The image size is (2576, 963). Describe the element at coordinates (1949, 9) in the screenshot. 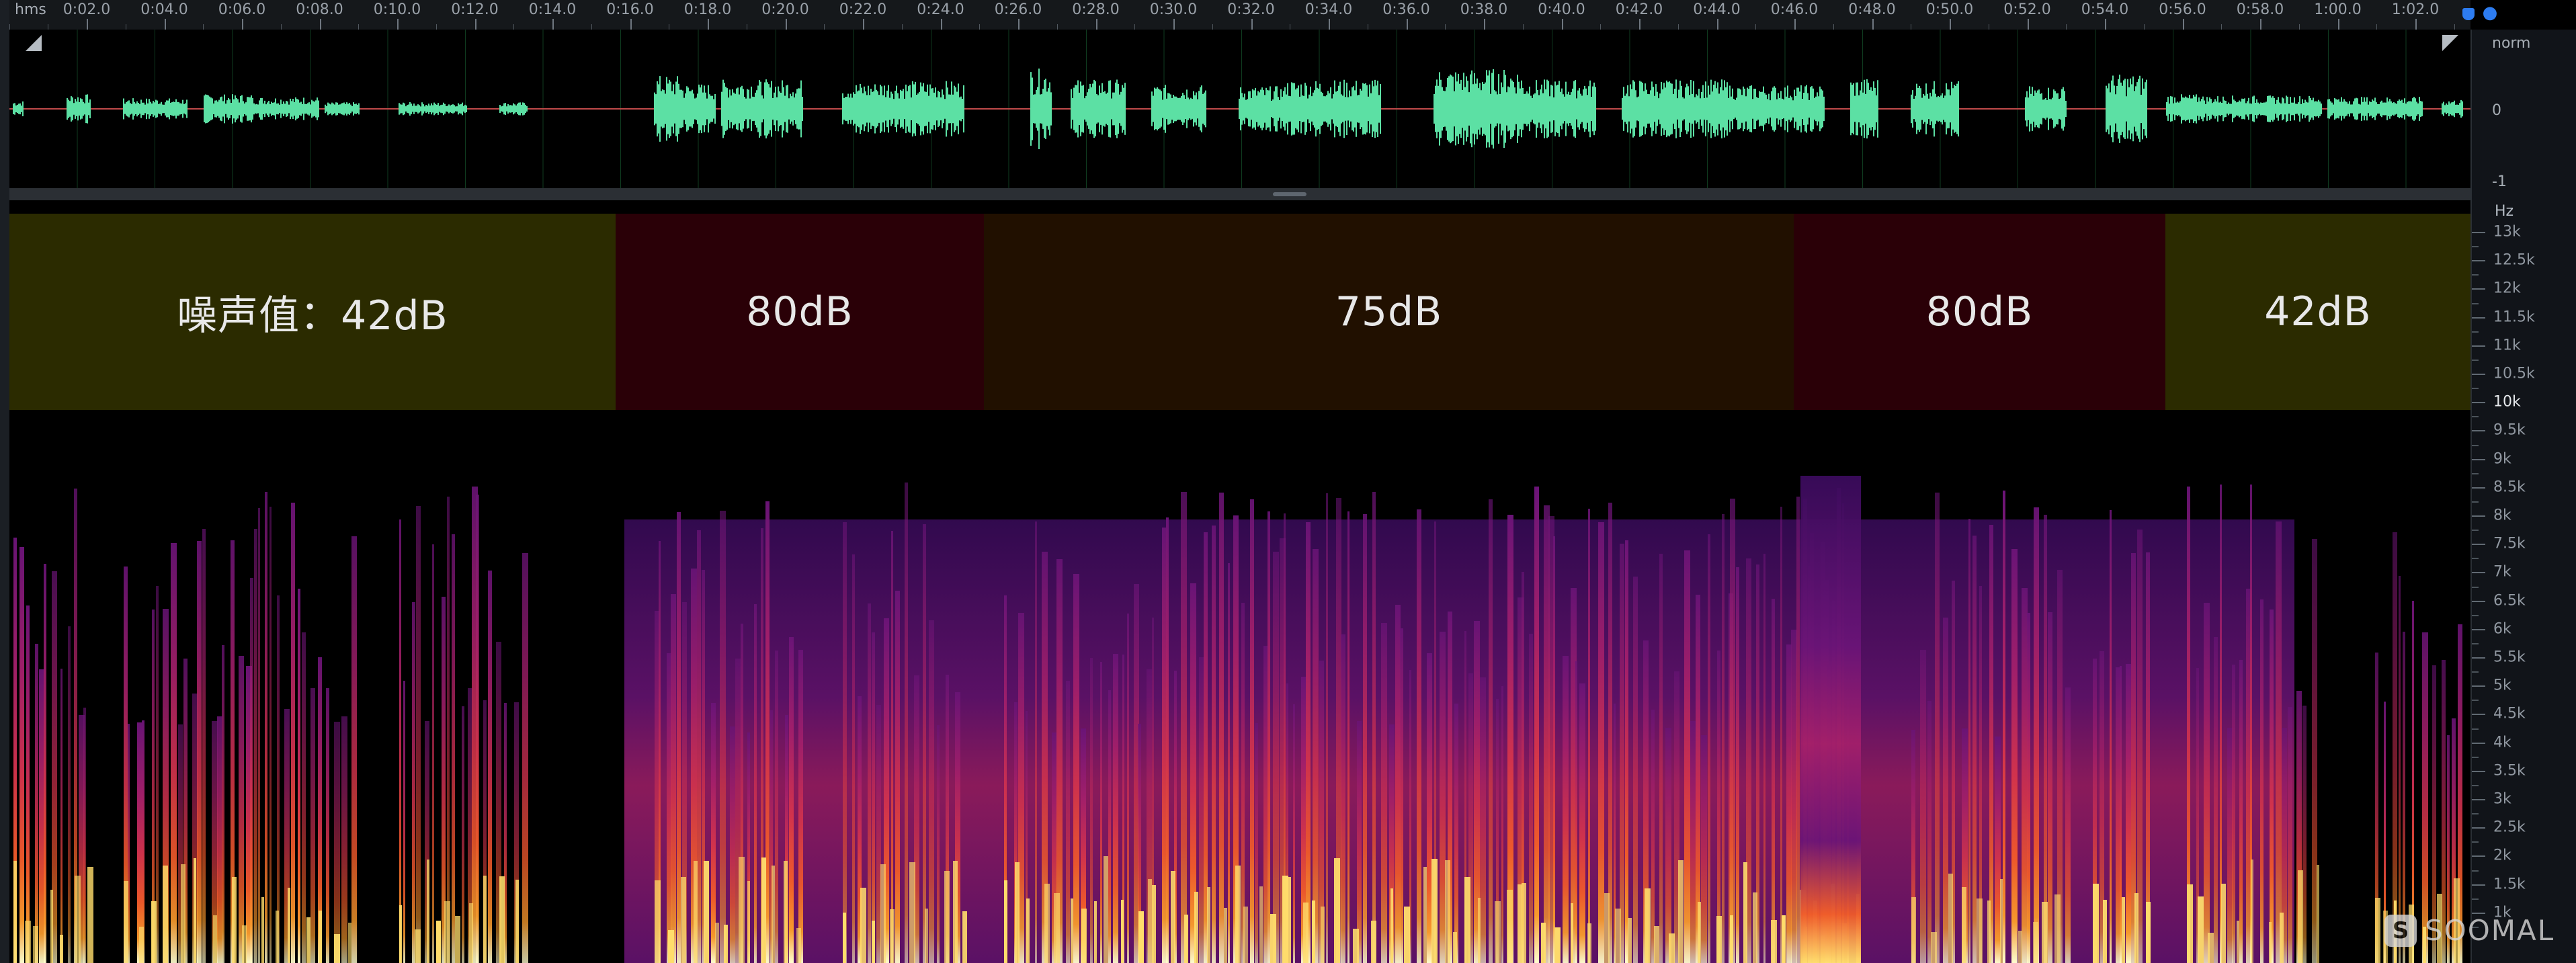

I see `timeline-label: 0:50.0` at that location.